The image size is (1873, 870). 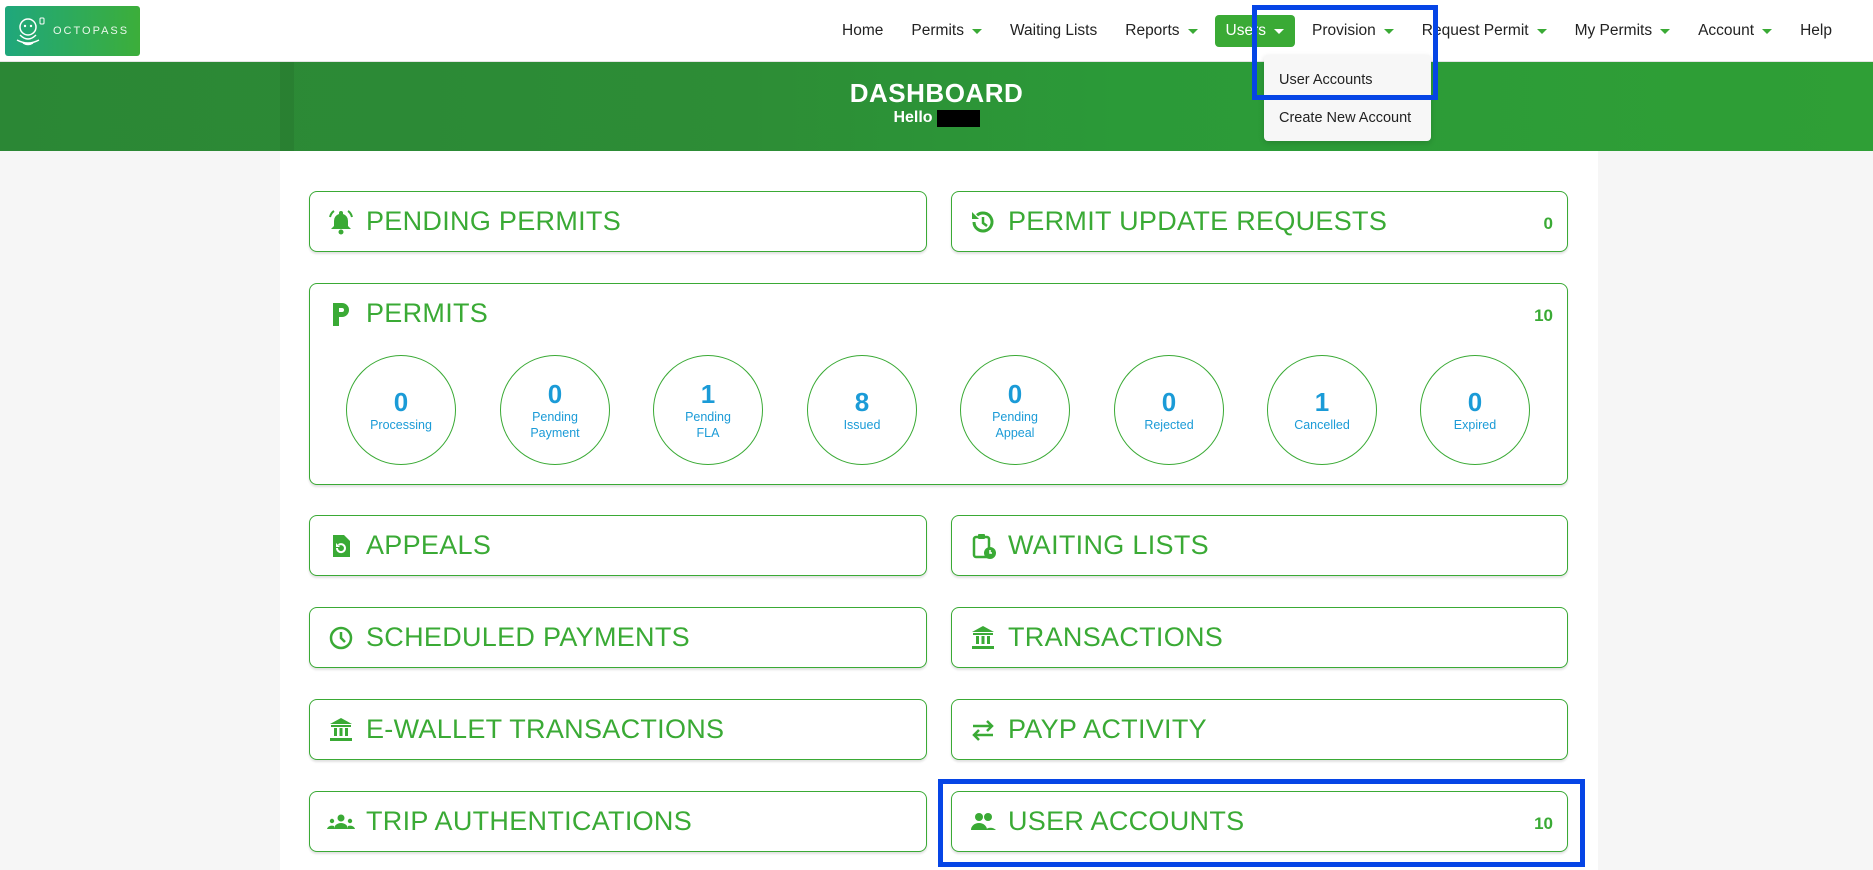 I want to click on clipboard-clock-icon, so click(x=984, y=546).